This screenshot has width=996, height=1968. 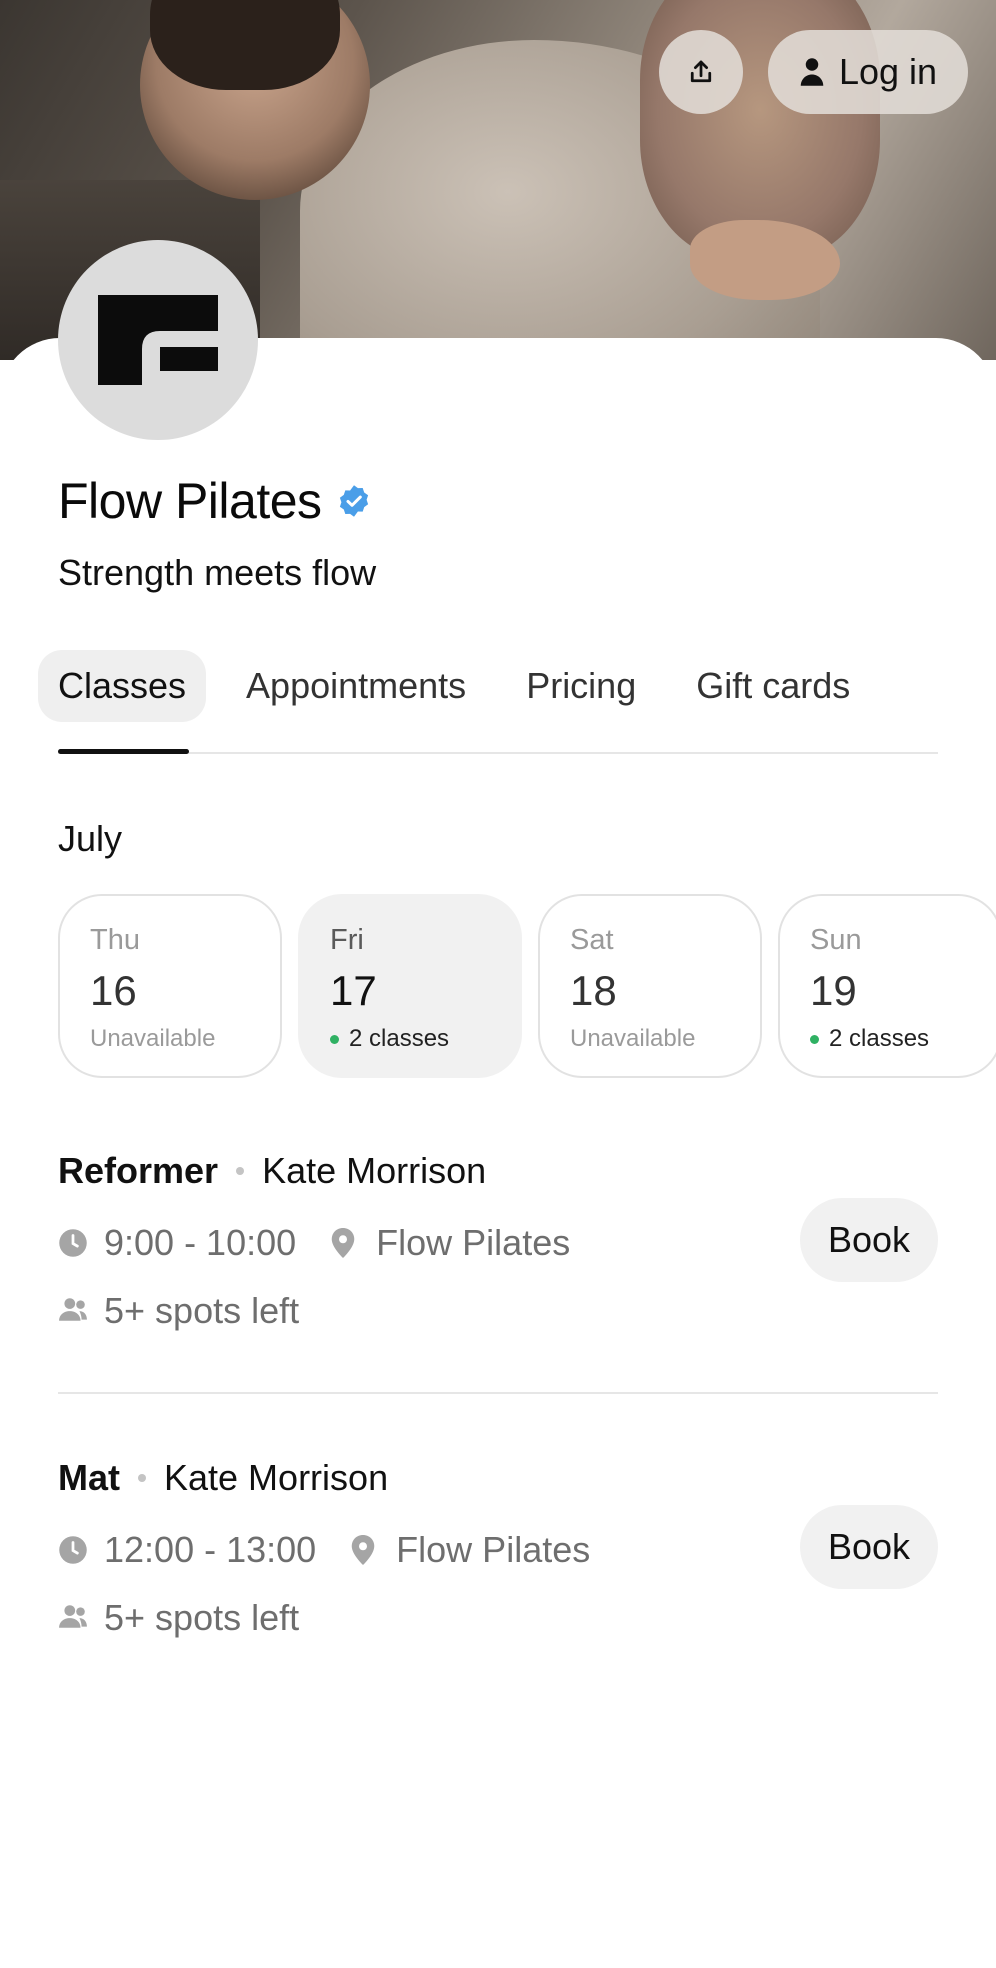 What do you see at coordinates (138, 1170) in the screenshot?
I see `class-type: Reformer` at bounding box center [138, 1170].